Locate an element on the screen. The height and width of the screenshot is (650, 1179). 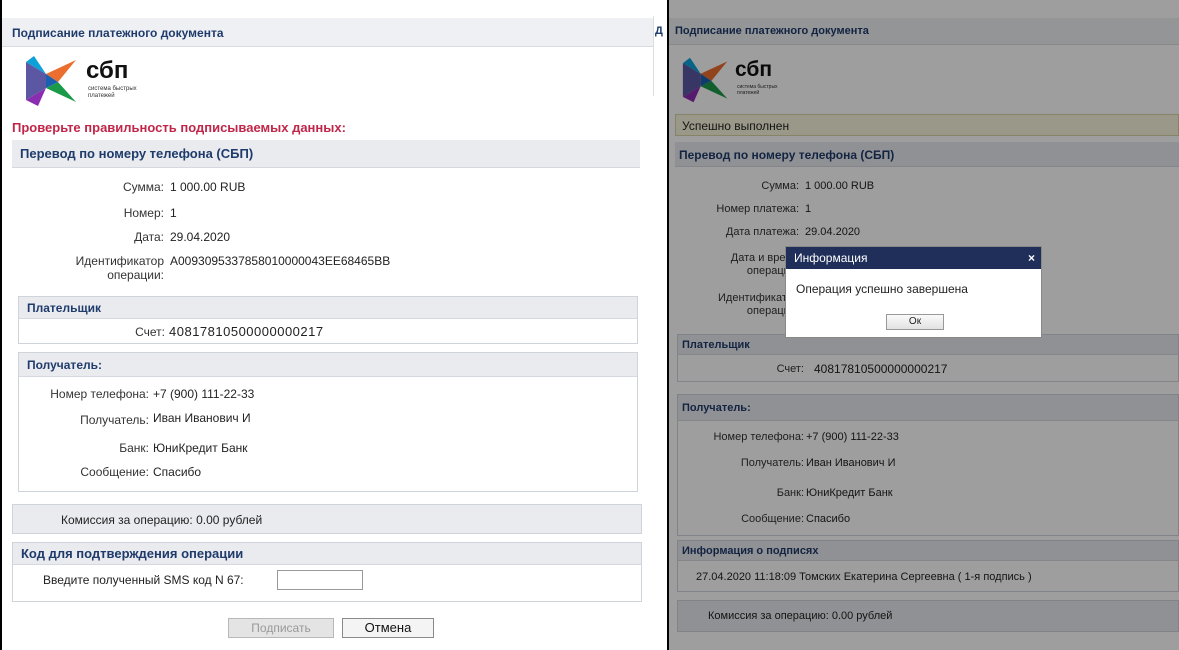
panel-header: Подписание платежного документа is located at coordinates (327, 32).